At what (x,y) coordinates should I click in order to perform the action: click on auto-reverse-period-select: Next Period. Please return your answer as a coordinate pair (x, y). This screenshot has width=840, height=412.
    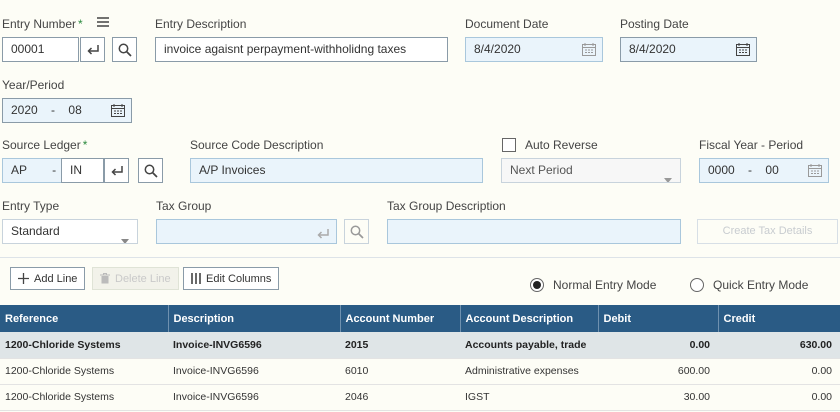
    Looking at the image, I should click on (591, 170).